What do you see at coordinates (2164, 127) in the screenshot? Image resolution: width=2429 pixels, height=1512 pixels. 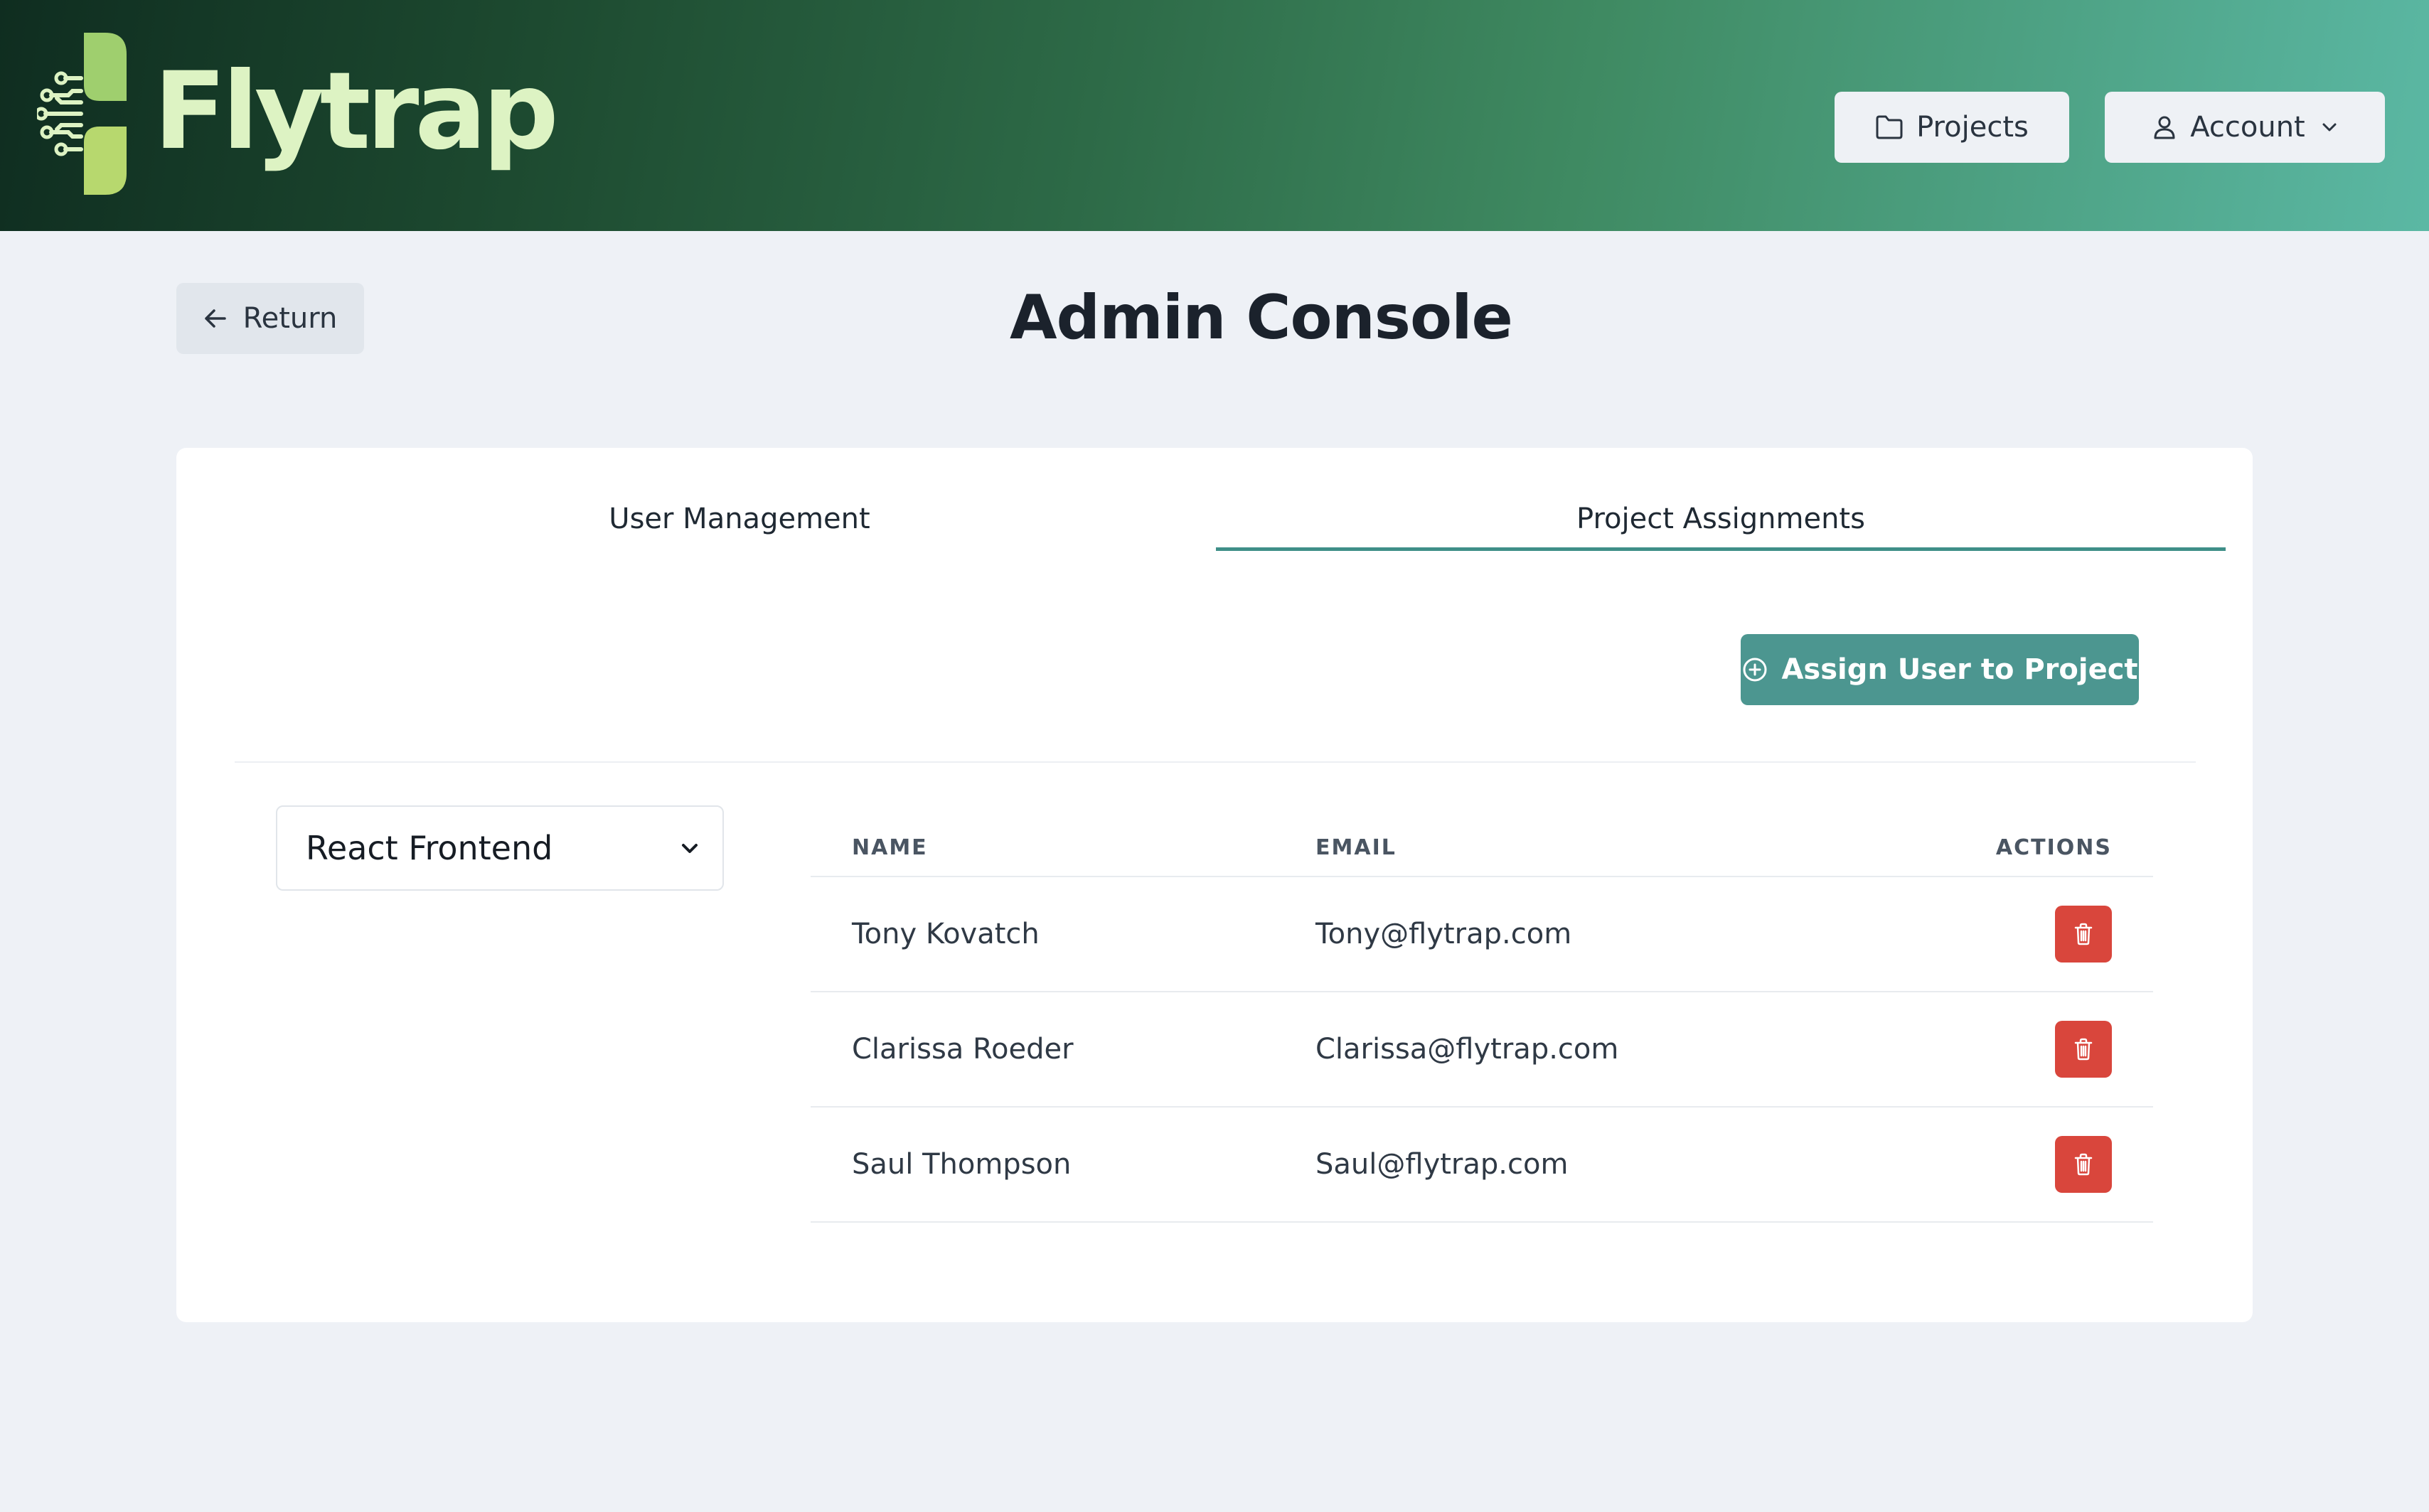 I see `user-icon` at bounding box center [2164, 127].